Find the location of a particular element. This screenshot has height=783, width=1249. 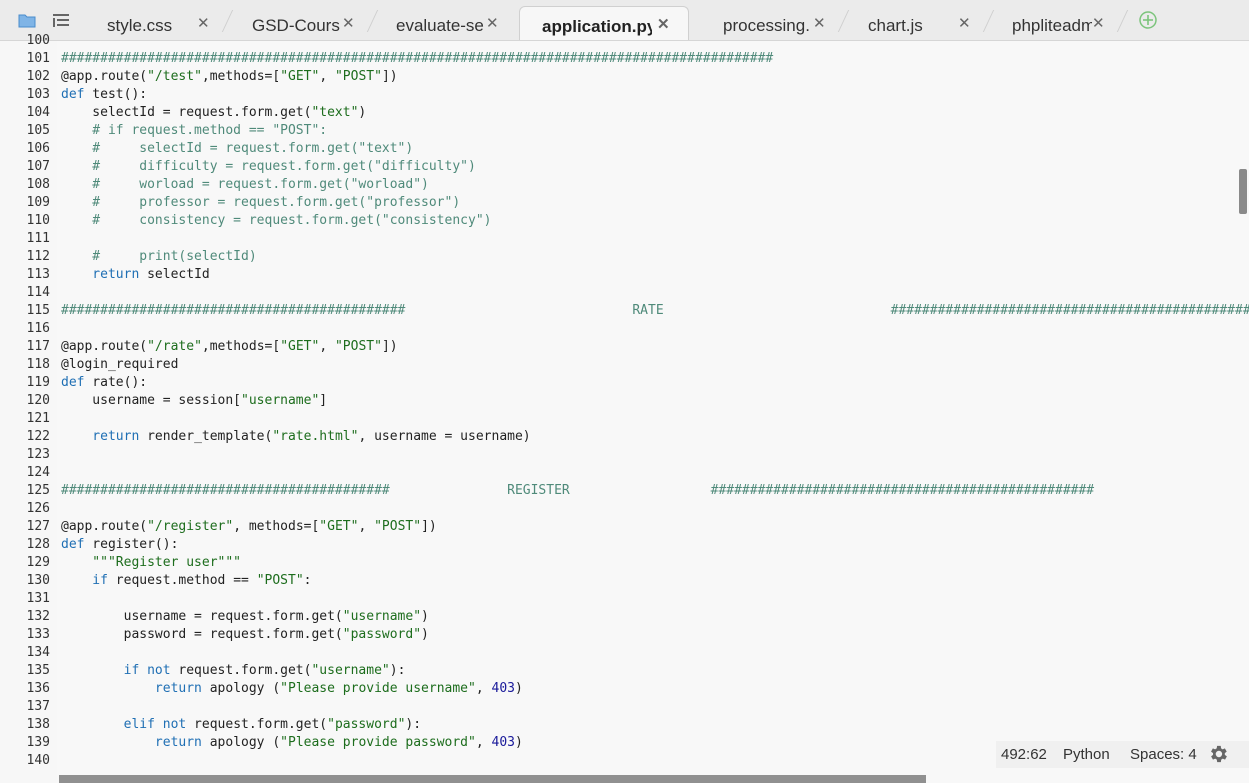

code-token: request.form.get( is located at coordinates (241, 670).